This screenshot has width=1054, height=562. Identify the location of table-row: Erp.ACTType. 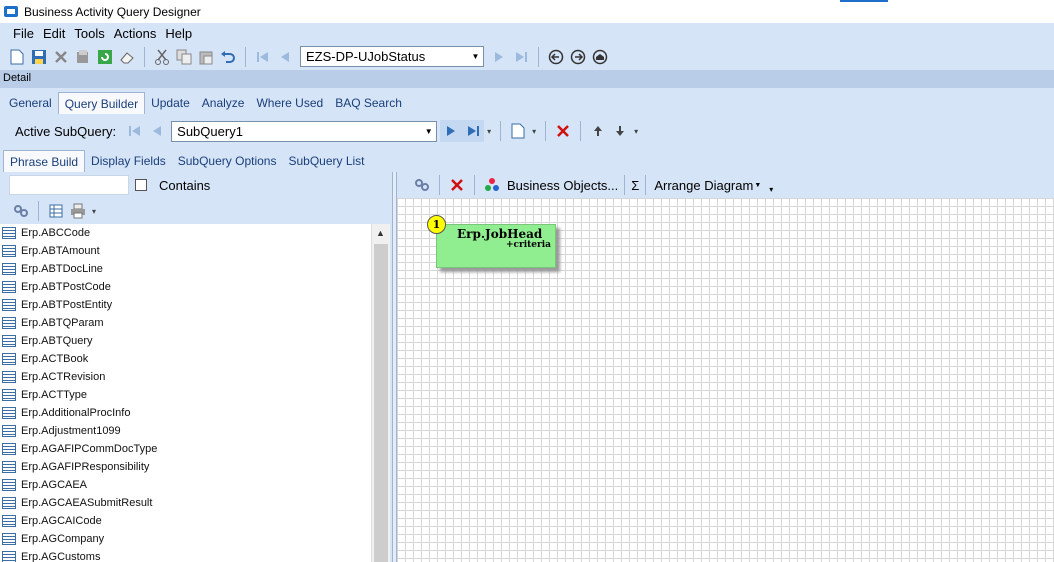
(185, 395).